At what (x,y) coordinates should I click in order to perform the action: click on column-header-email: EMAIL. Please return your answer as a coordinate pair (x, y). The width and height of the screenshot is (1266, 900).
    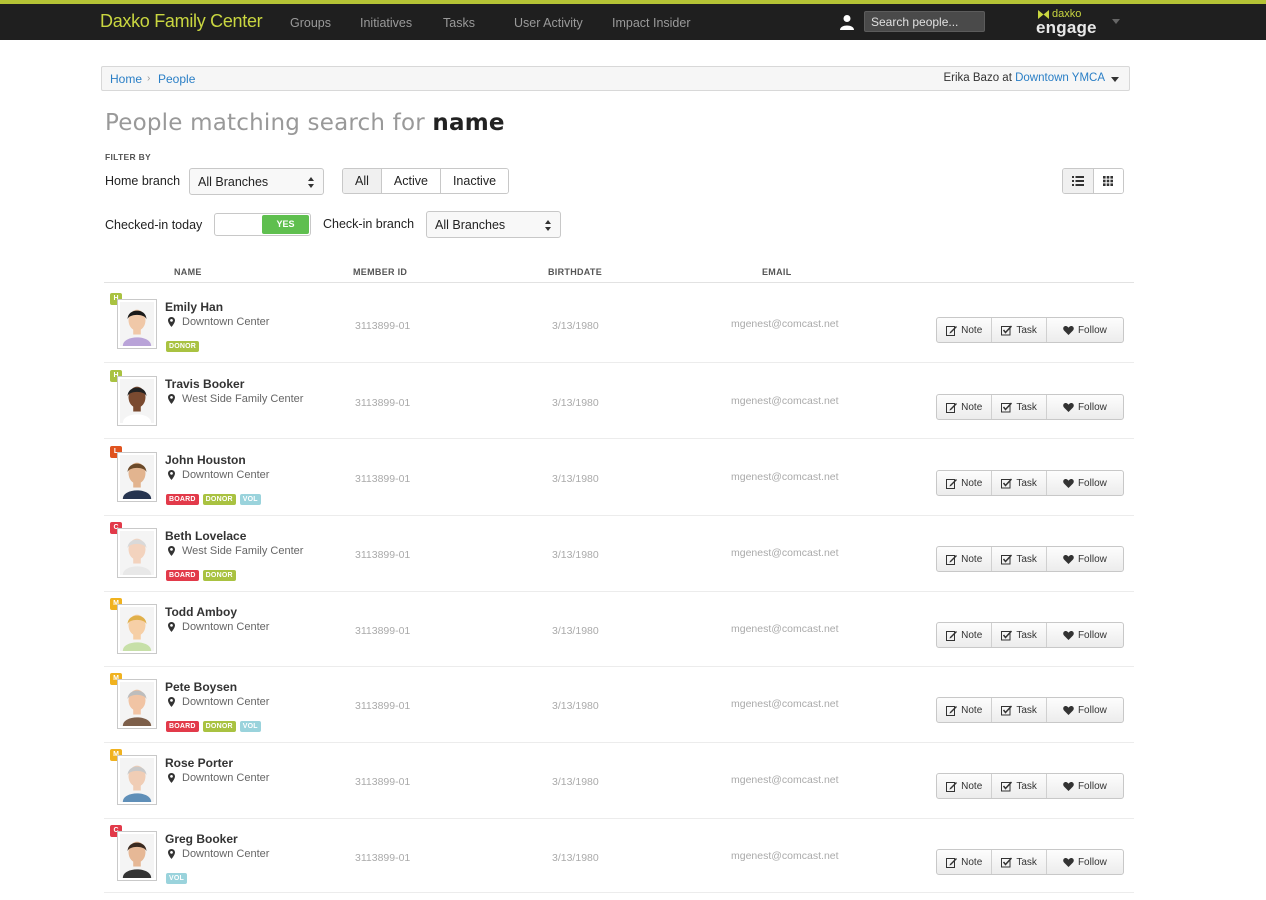
    Looking at the image, I should click on (777, 272).